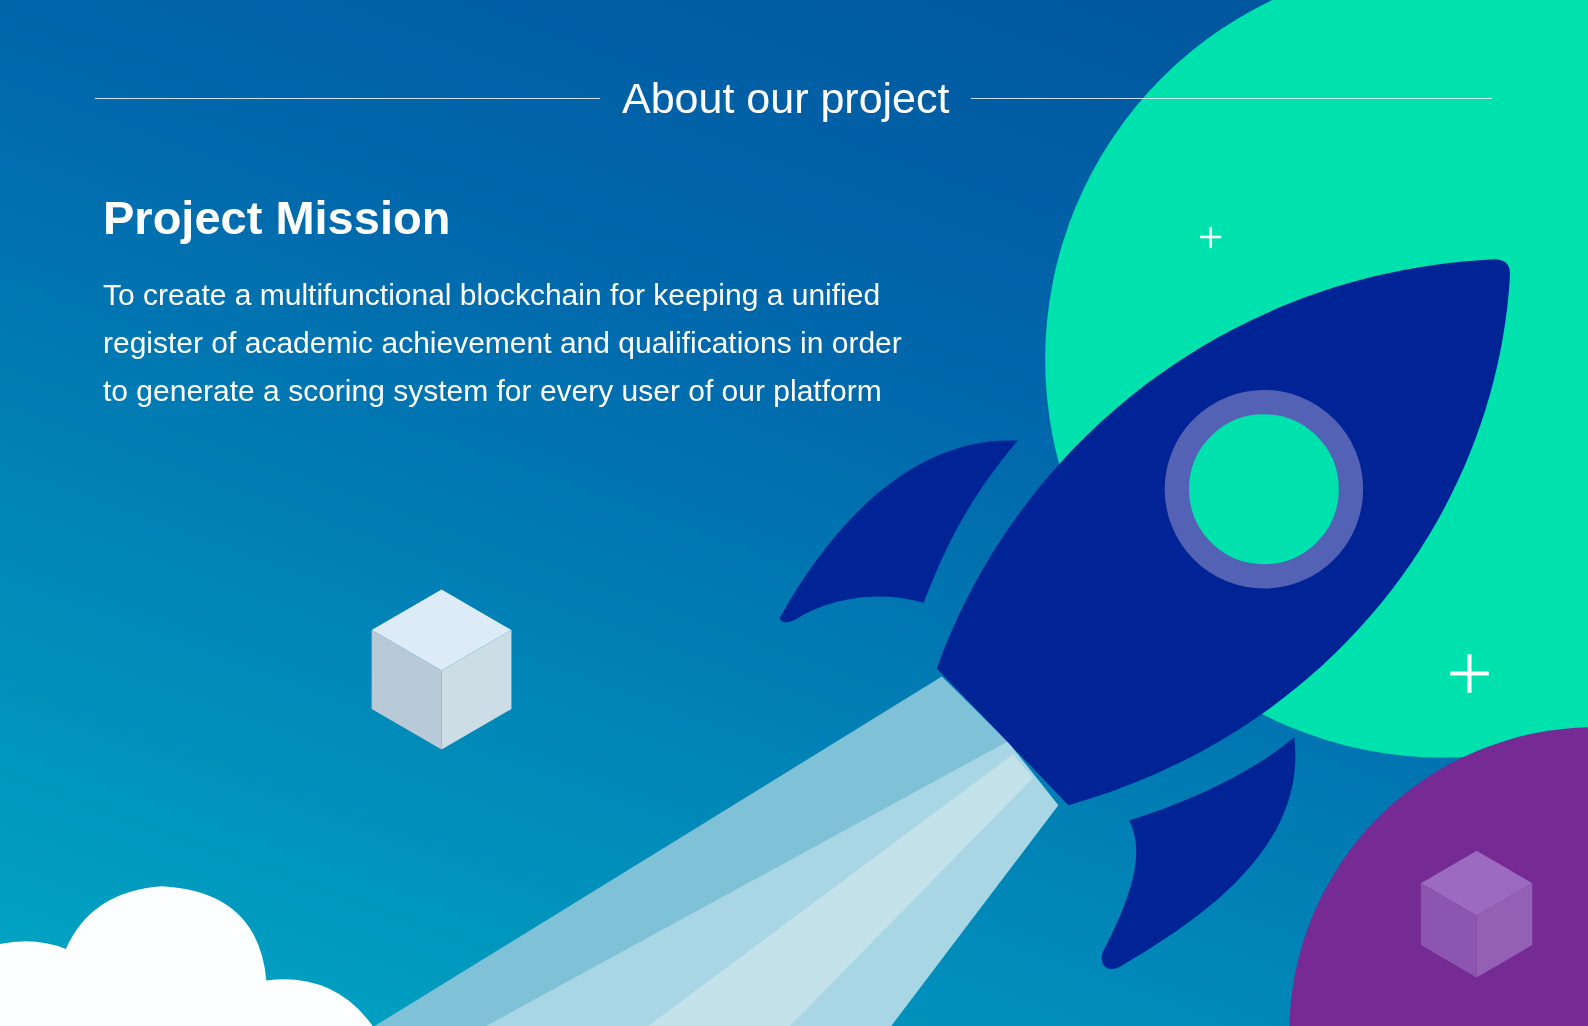 The image size is (1588, 1026). What do you see at coordinates (277, 217) in the screenshot?
I see `heading: Project Mission` at bounding box center [277, 217].